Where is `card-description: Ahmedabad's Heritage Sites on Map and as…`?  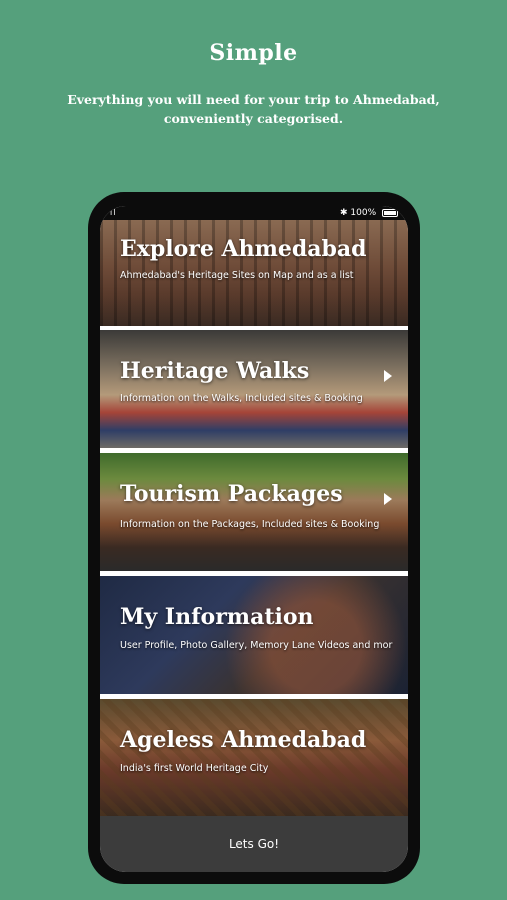 card-description: Ahmedabad's Heritage Sites on Map and as… is located at coordinates (237, 275).